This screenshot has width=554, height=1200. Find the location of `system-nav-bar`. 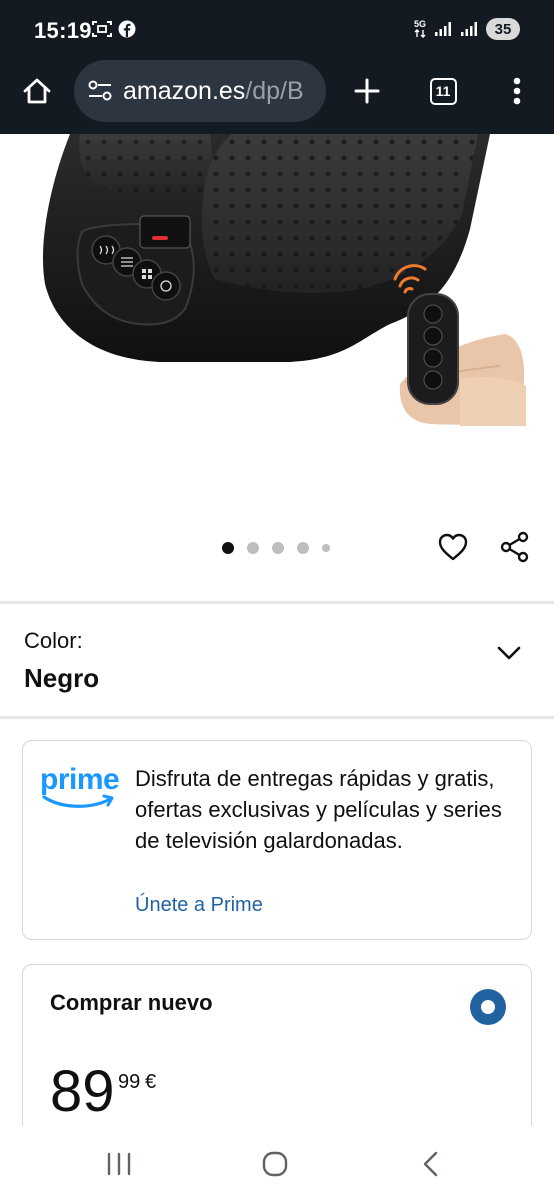

system-nav-bar is located at coordinates (277, 1163).